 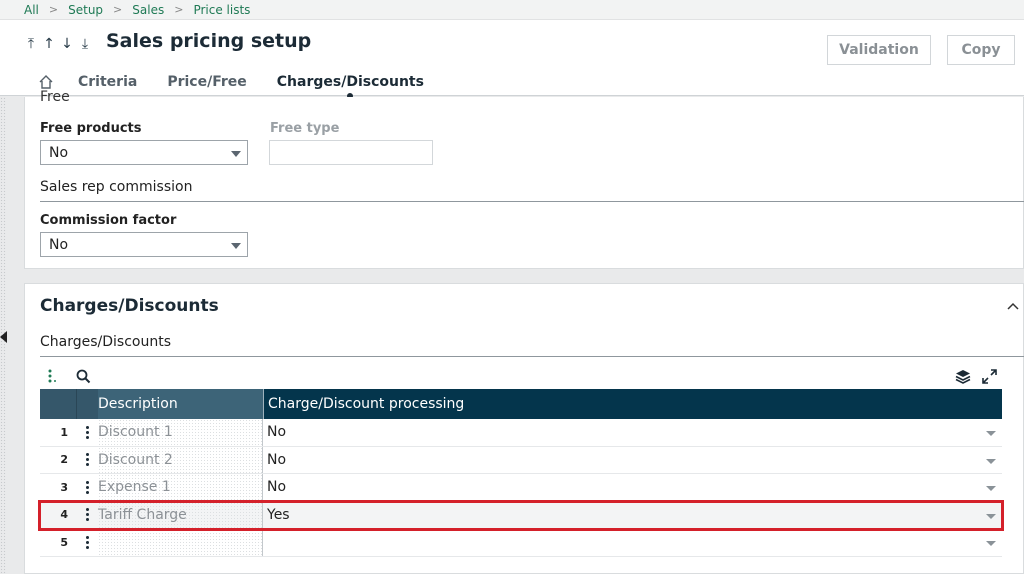 What do you see at coordinates (144, 152) in the screenshot?
I see `free-products-select: No` at bounding box center [144, 152].